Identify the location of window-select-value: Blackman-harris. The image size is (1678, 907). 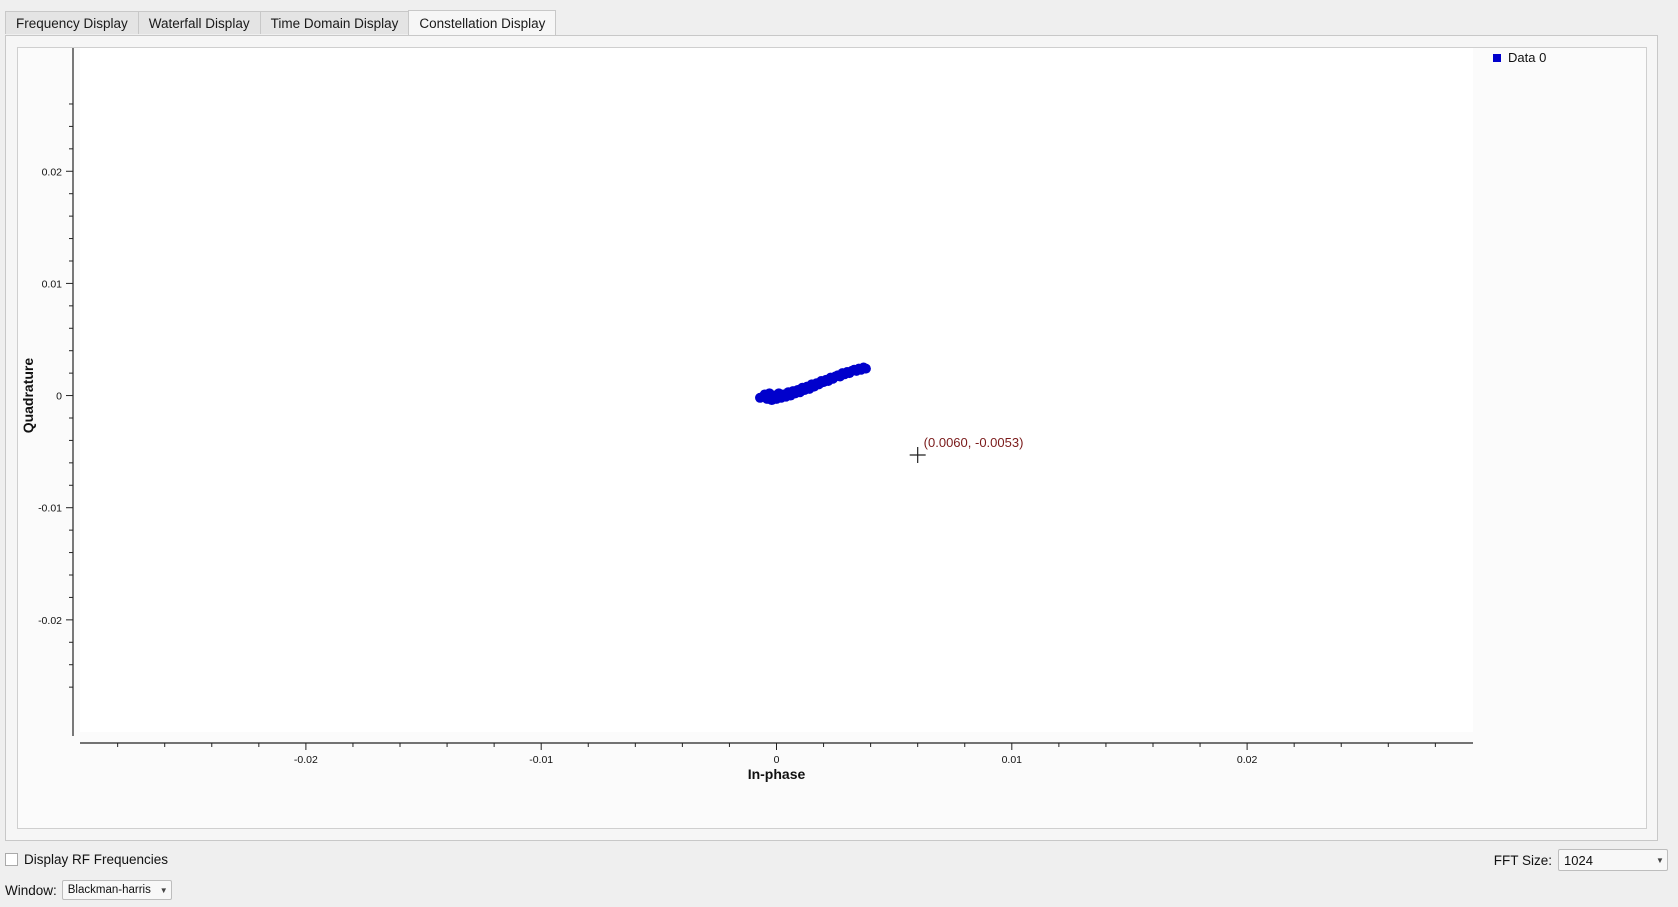
(109, 890).